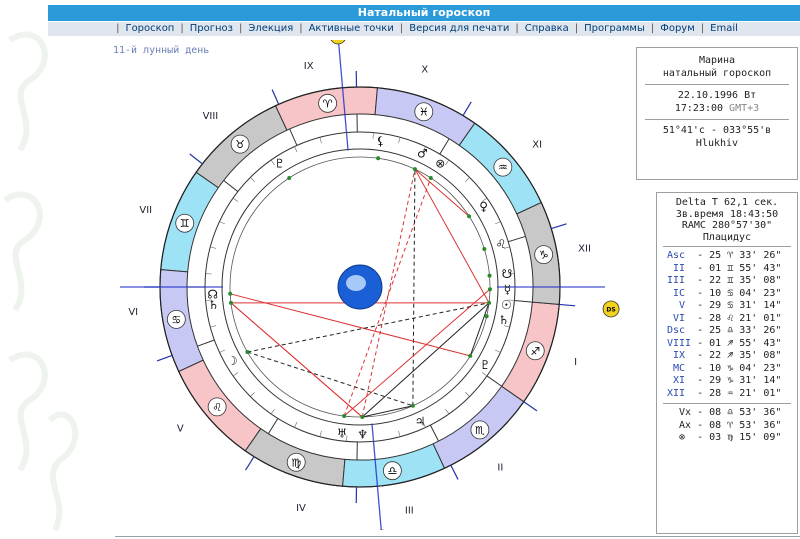 This screenshot has width=800, height=539. What do you see at coordinates (342, 433) in the screenshot?
I see `uranus-icon: ♅` at bounding box center [342, 433].